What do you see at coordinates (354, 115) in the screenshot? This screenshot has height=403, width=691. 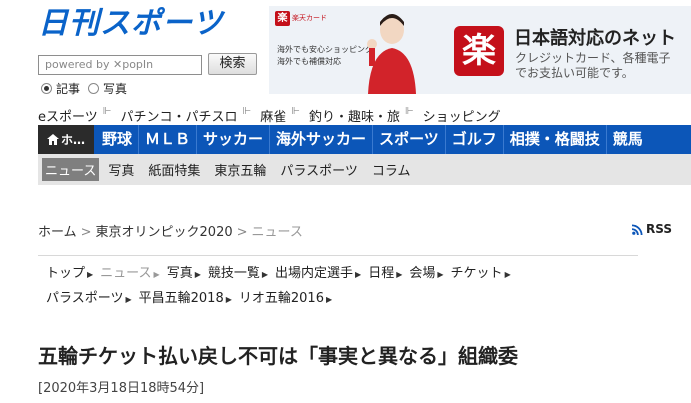 I see `subnav-fishing: 釣り・趣味・旅` at bounding box center [354, 115].